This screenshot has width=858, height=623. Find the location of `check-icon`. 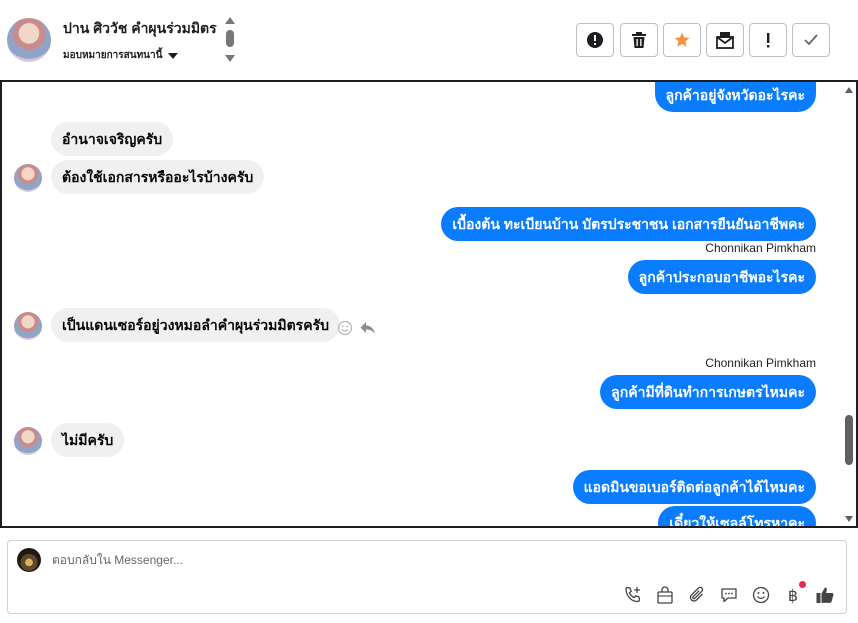

check-icon is located at coordinates (811, 40).